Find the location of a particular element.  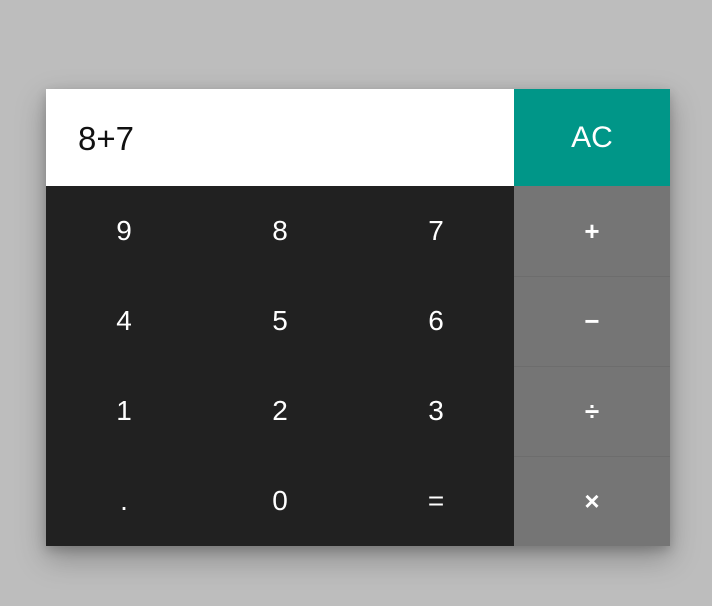

digit-8-button: 8 is located at coordinates (280, 231).